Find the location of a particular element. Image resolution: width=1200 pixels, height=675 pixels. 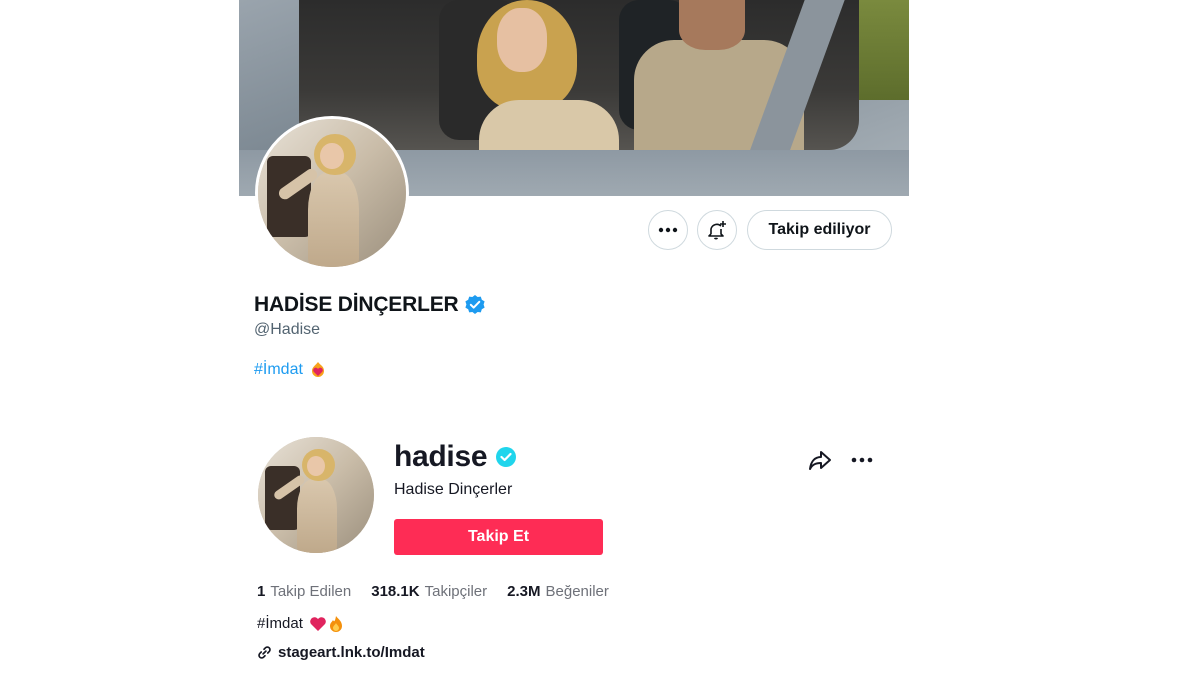

stat-label: Takipçiler is located at coordinates (456, 591).